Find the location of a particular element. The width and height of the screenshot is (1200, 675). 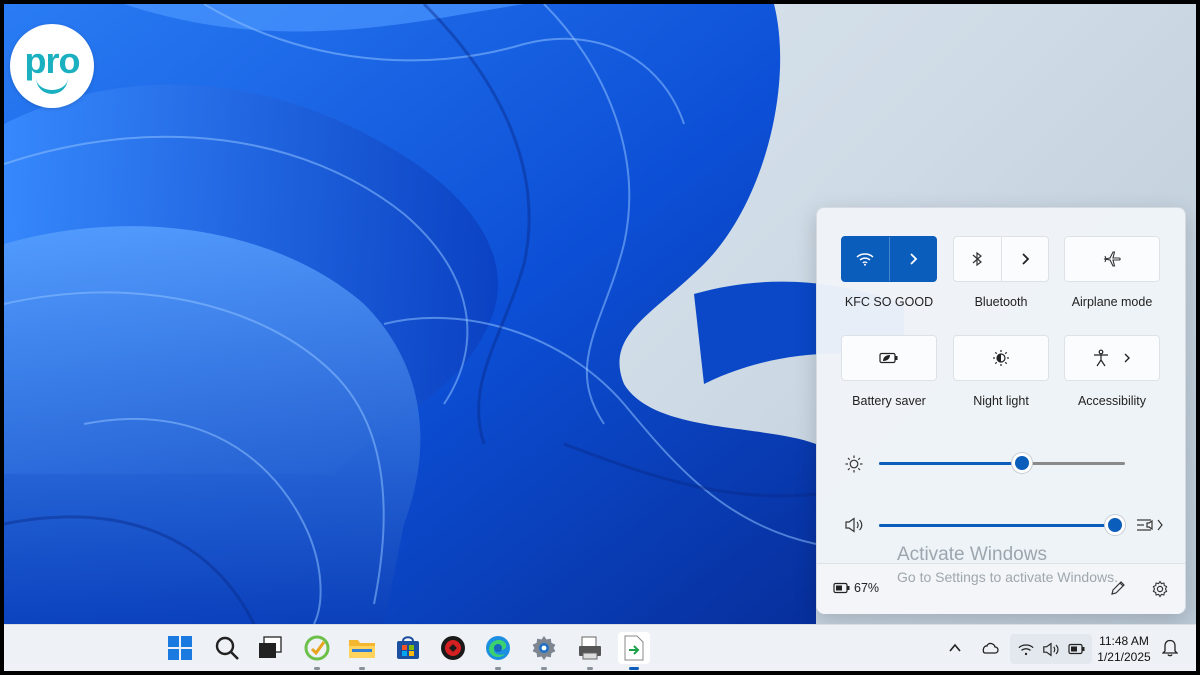

notification-bell-icon is located at coordinates (1170, 648).